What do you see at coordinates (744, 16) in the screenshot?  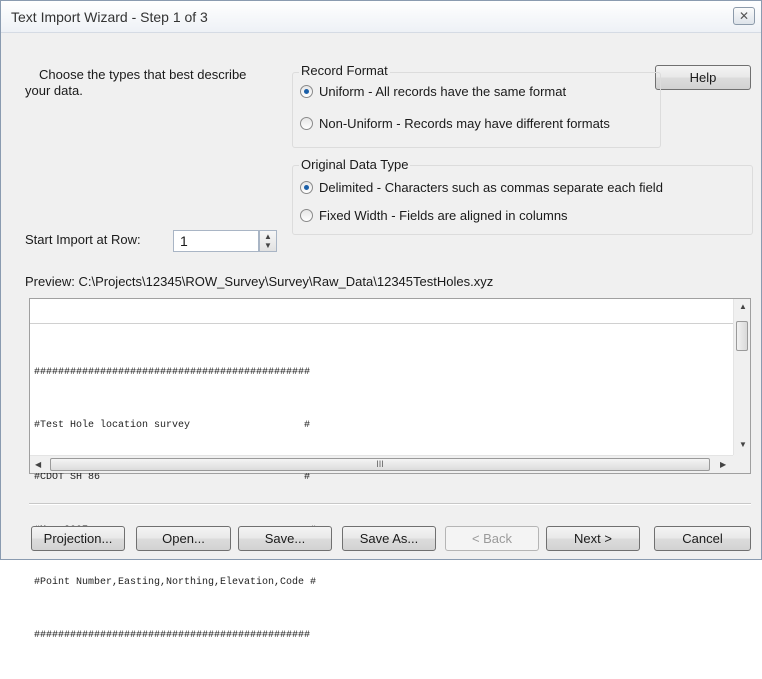 I see `close-icon: ✕` at bounding box center [744, 16].